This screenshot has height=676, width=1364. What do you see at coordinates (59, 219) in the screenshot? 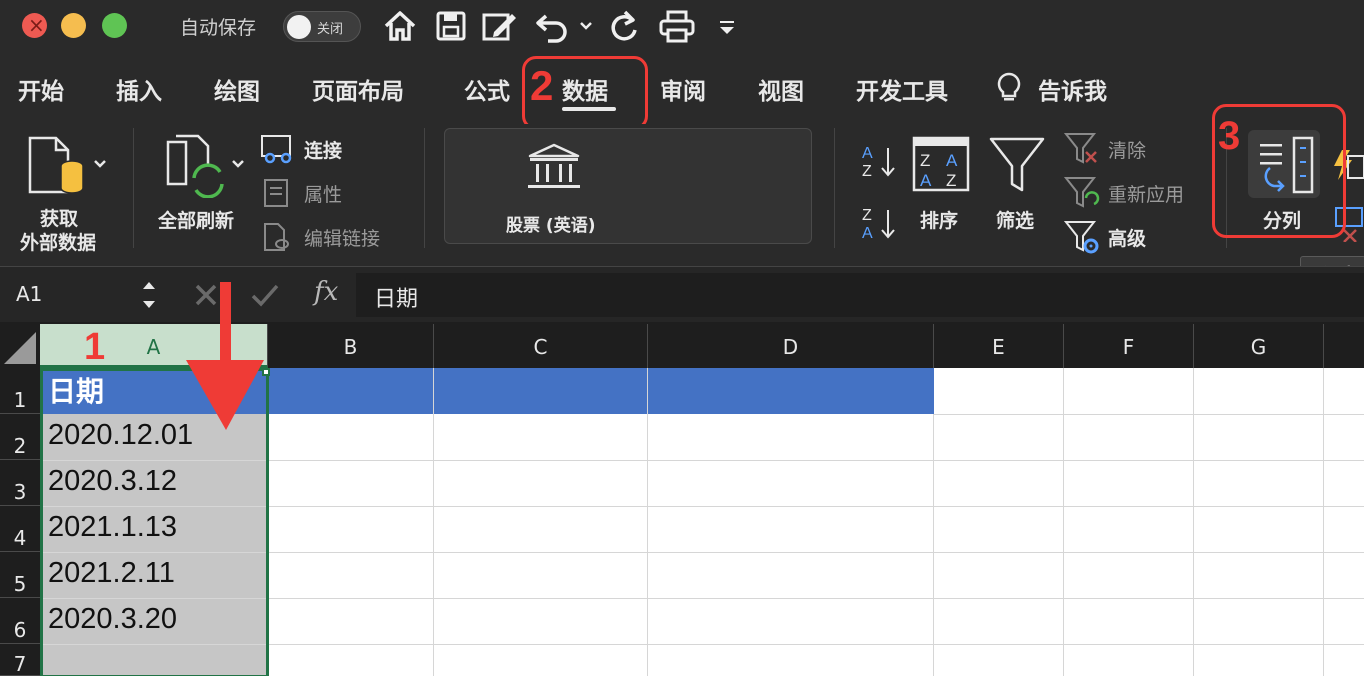
I see `get-data-label-line1: 获取` at bounding box center [59, 219].